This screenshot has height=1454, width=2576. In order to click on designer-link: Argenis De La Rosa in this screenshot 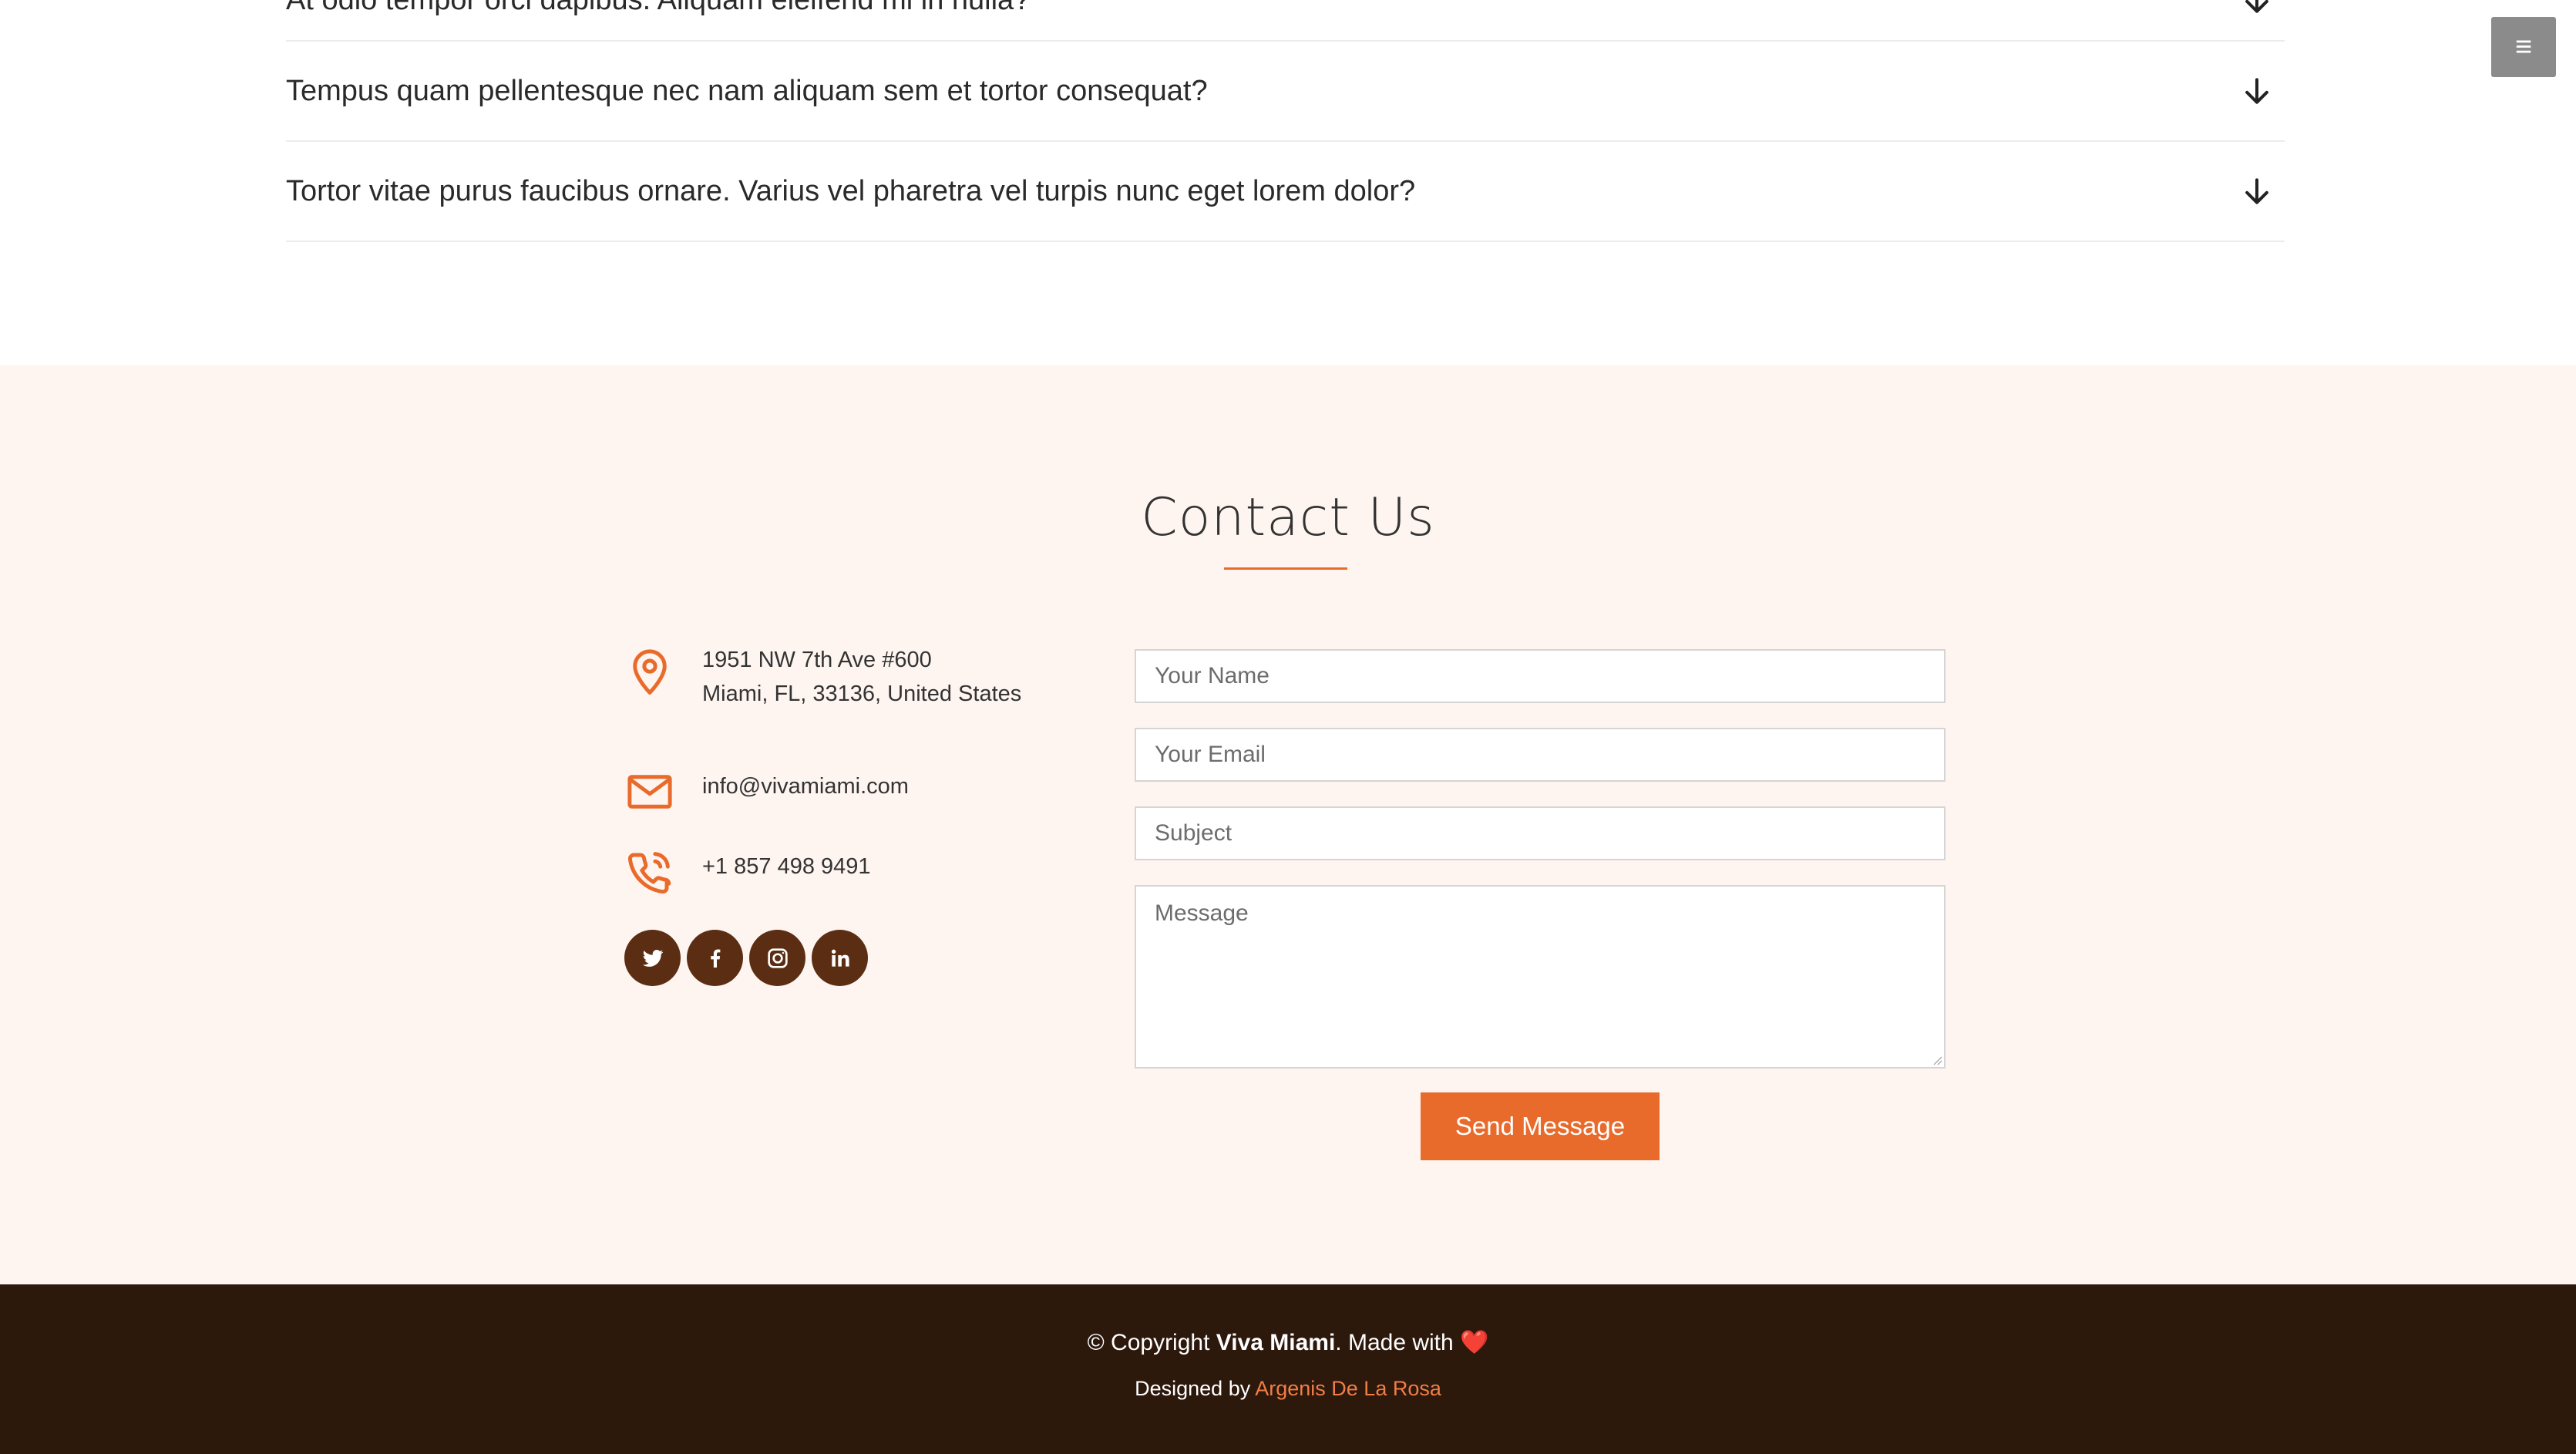, I will do `click(1348, 1388)`.